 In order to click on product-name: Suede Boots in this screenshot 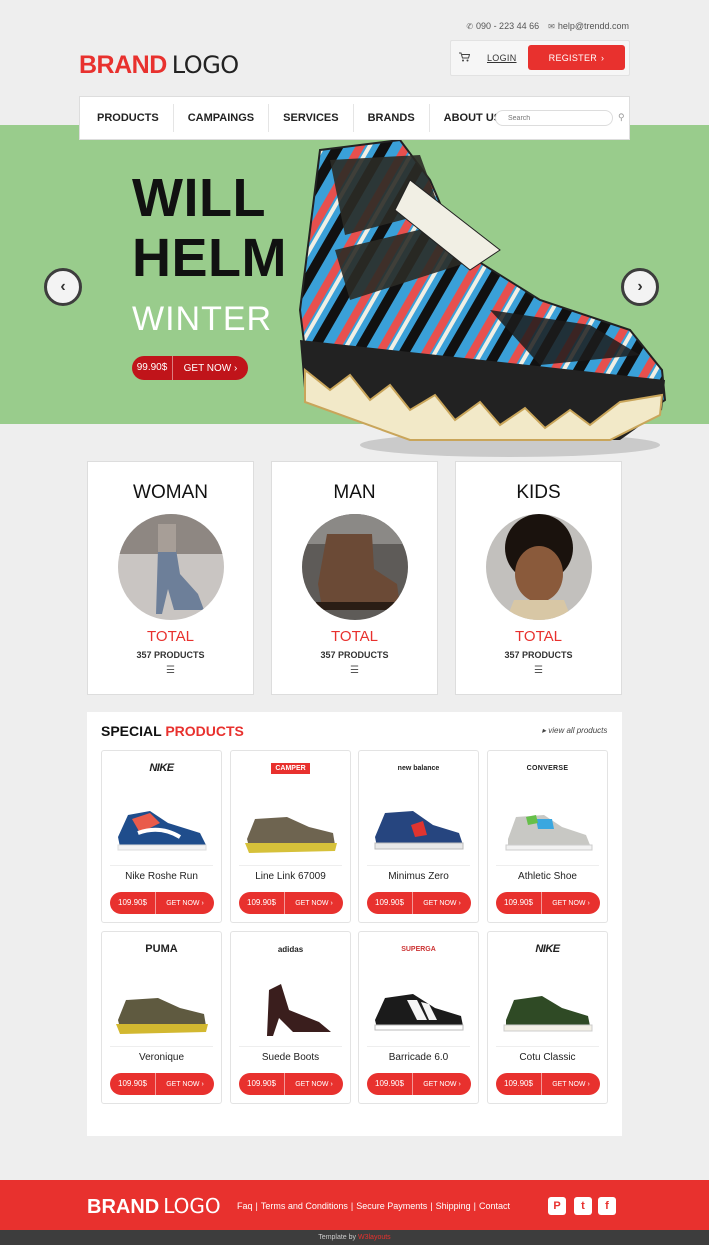, I will do `click(290, 1057)`.